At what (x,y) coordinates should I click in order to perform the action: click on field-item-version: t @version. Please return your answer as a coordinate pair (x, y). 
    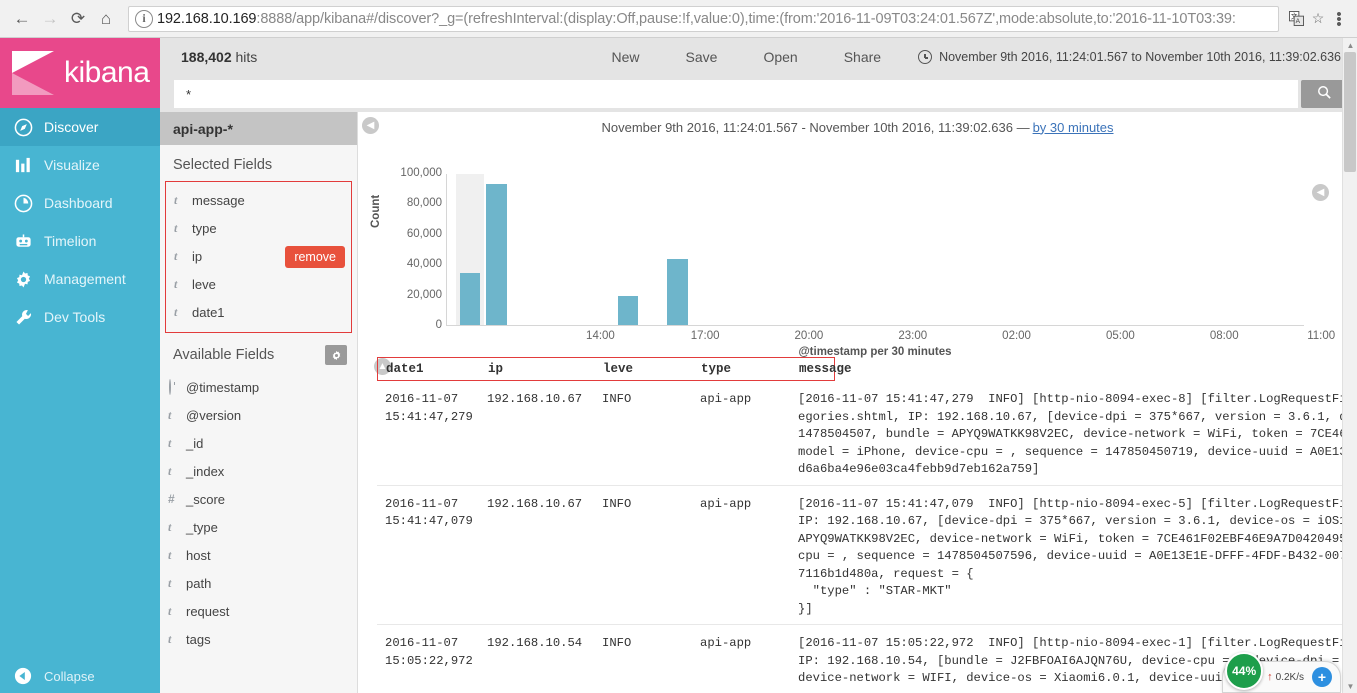
    Looking at the image, I should click on (258, 415).